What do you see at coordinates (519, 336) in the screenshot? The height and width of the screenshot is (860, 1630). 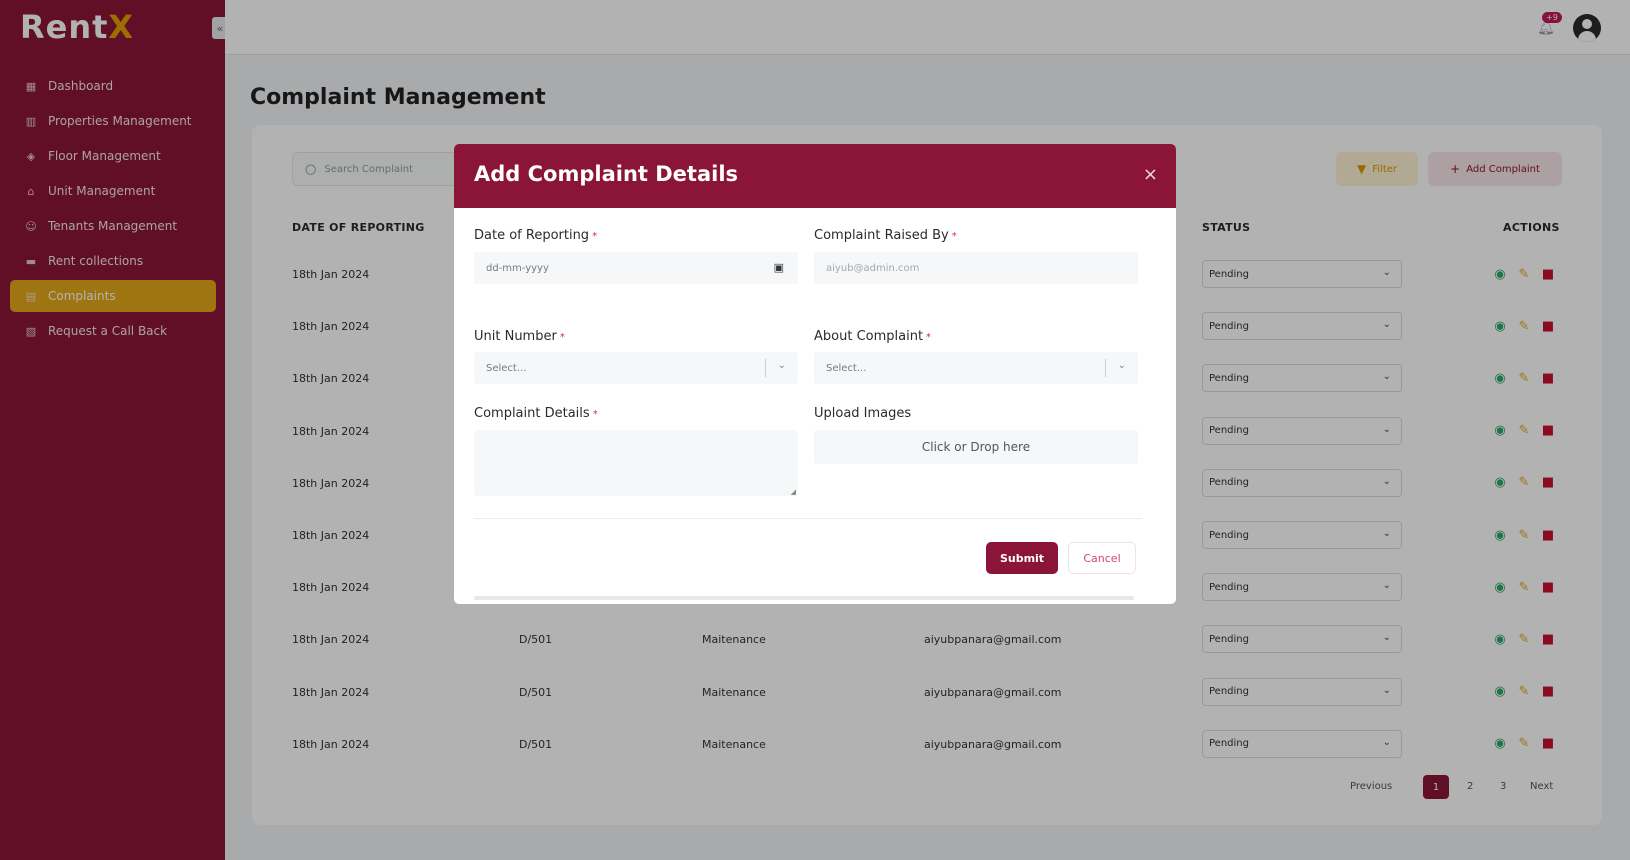 I see `unit-number-label: Unit Number *` at bounding box center [519, 336].